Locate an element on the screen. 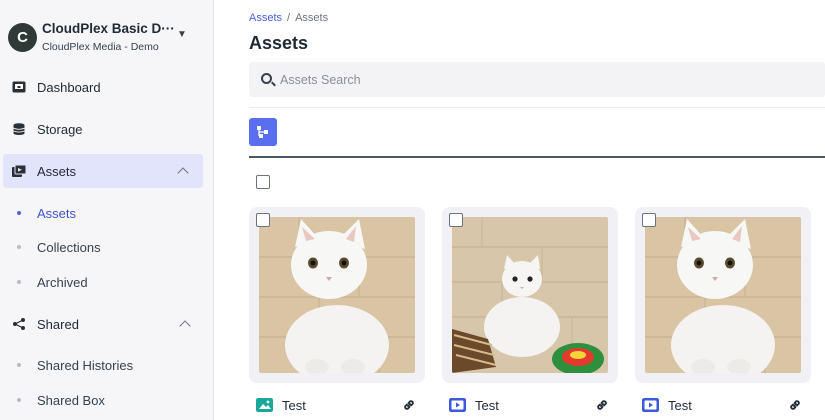 The height and width of the screenshot is (420, 825). avatar: C is located at coordinates (22, 37).